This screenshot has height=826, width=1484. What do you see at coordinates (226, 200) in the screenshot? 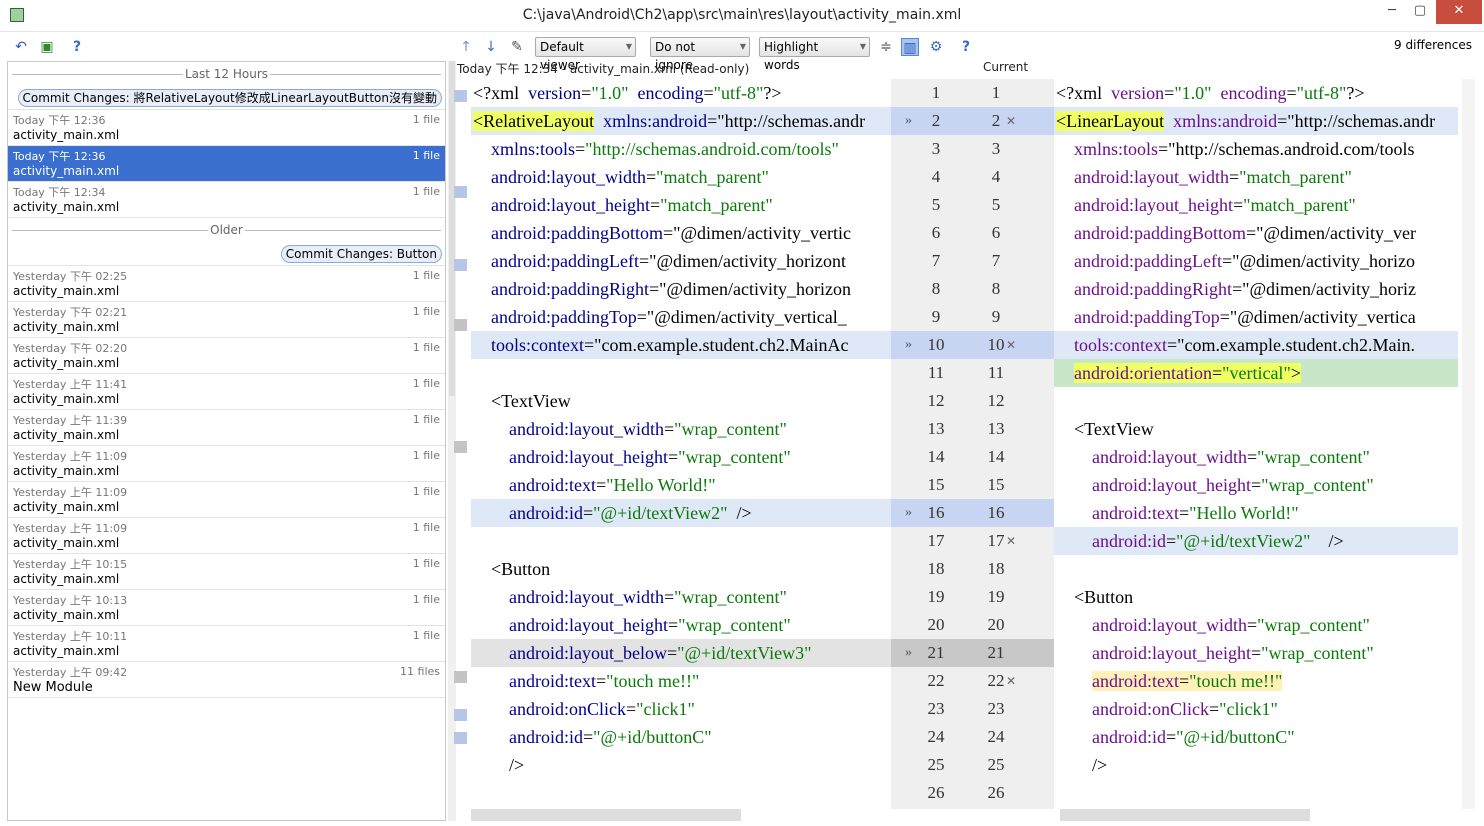
I see `history-entry: Today 下午 12:34 activity_main.xml 1 file` at bounding box center [226, 200].